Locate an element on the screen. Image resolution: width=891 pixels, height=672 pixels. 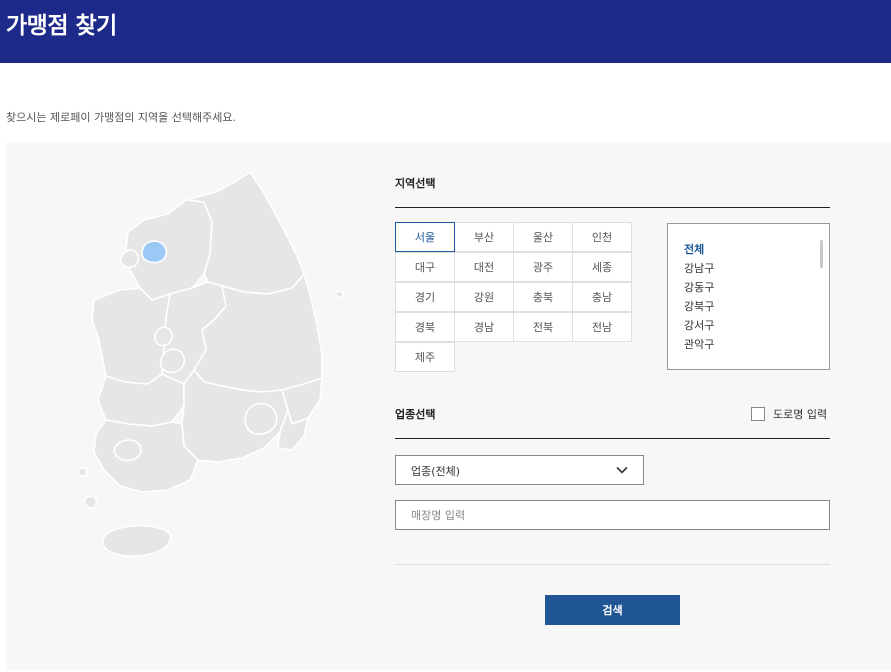
district-list-box: 전체 강남구 강동구 강북구 강서구 관악구 is located at coordinates (748, 296).